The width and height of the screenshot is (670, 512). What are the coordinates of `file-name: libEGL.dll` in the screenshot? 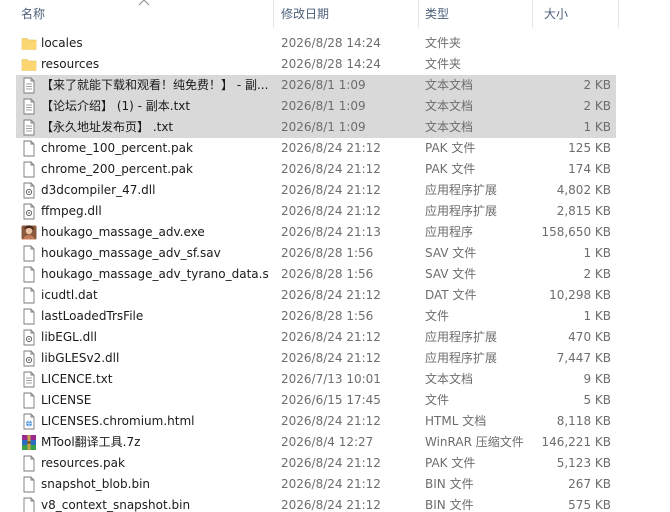 It's located at (69, 337).